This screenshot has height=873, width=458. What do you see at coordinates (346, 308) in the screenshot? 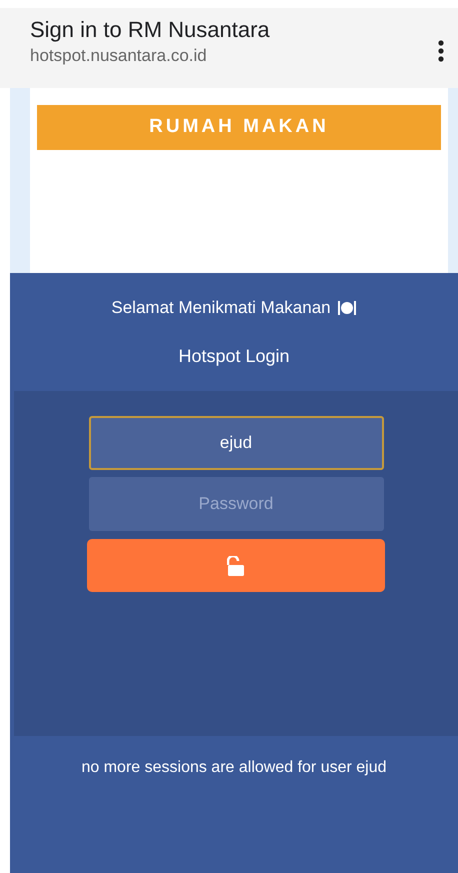
I see `plate-cutlery-icon` at bounding box center [346, 308].